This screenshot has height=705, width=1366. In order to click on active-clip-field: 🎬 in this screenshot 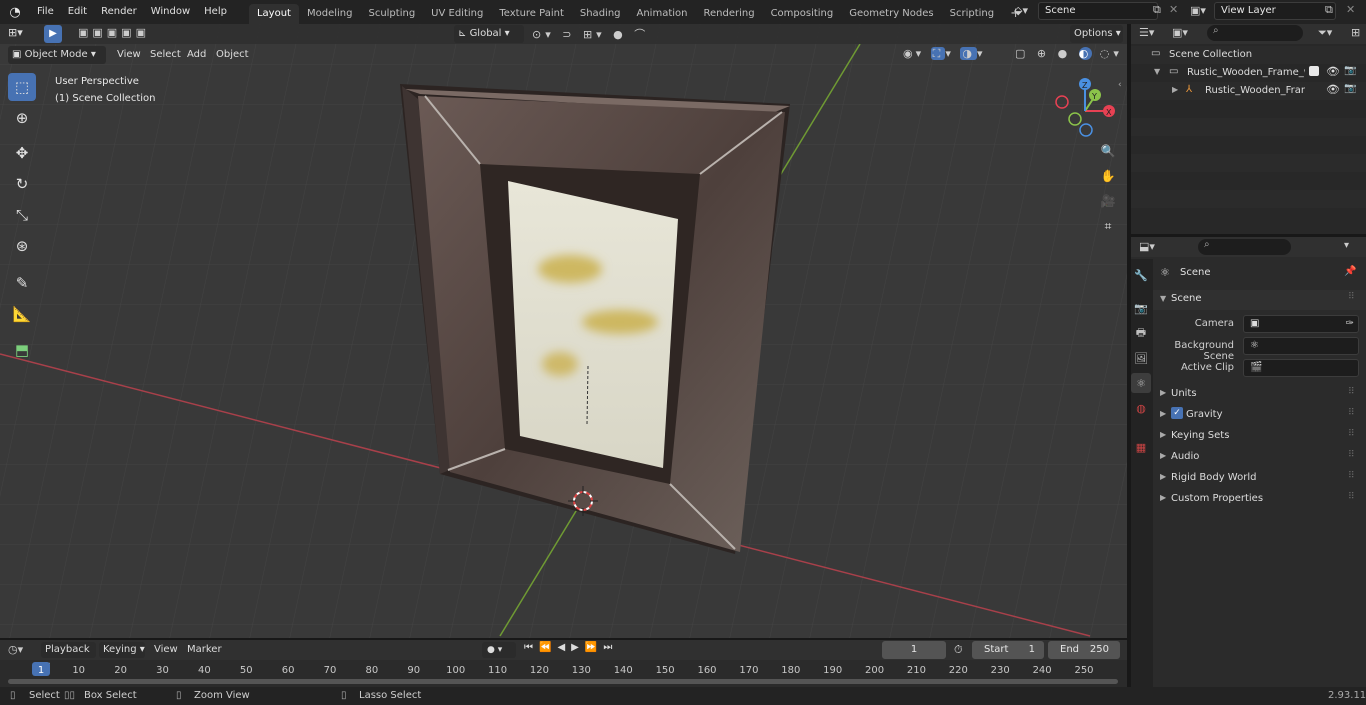, I will do `click(1301, 368)`.